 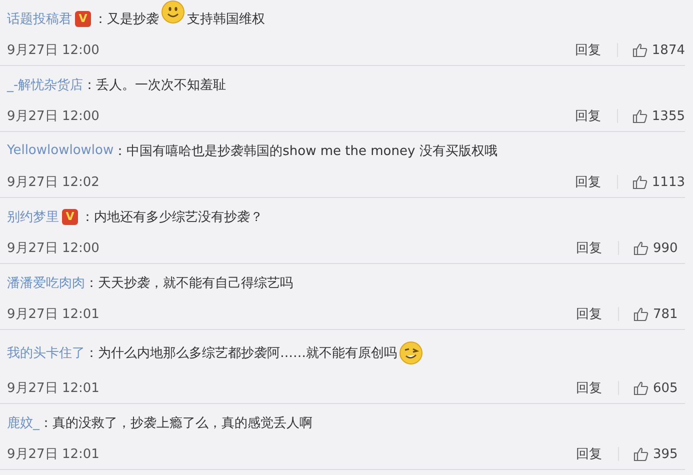 I want to click on comment-text: ：为什么内地那么多综艺都抄袭阿……就不能有原创吗, so click(x=241, y=353).